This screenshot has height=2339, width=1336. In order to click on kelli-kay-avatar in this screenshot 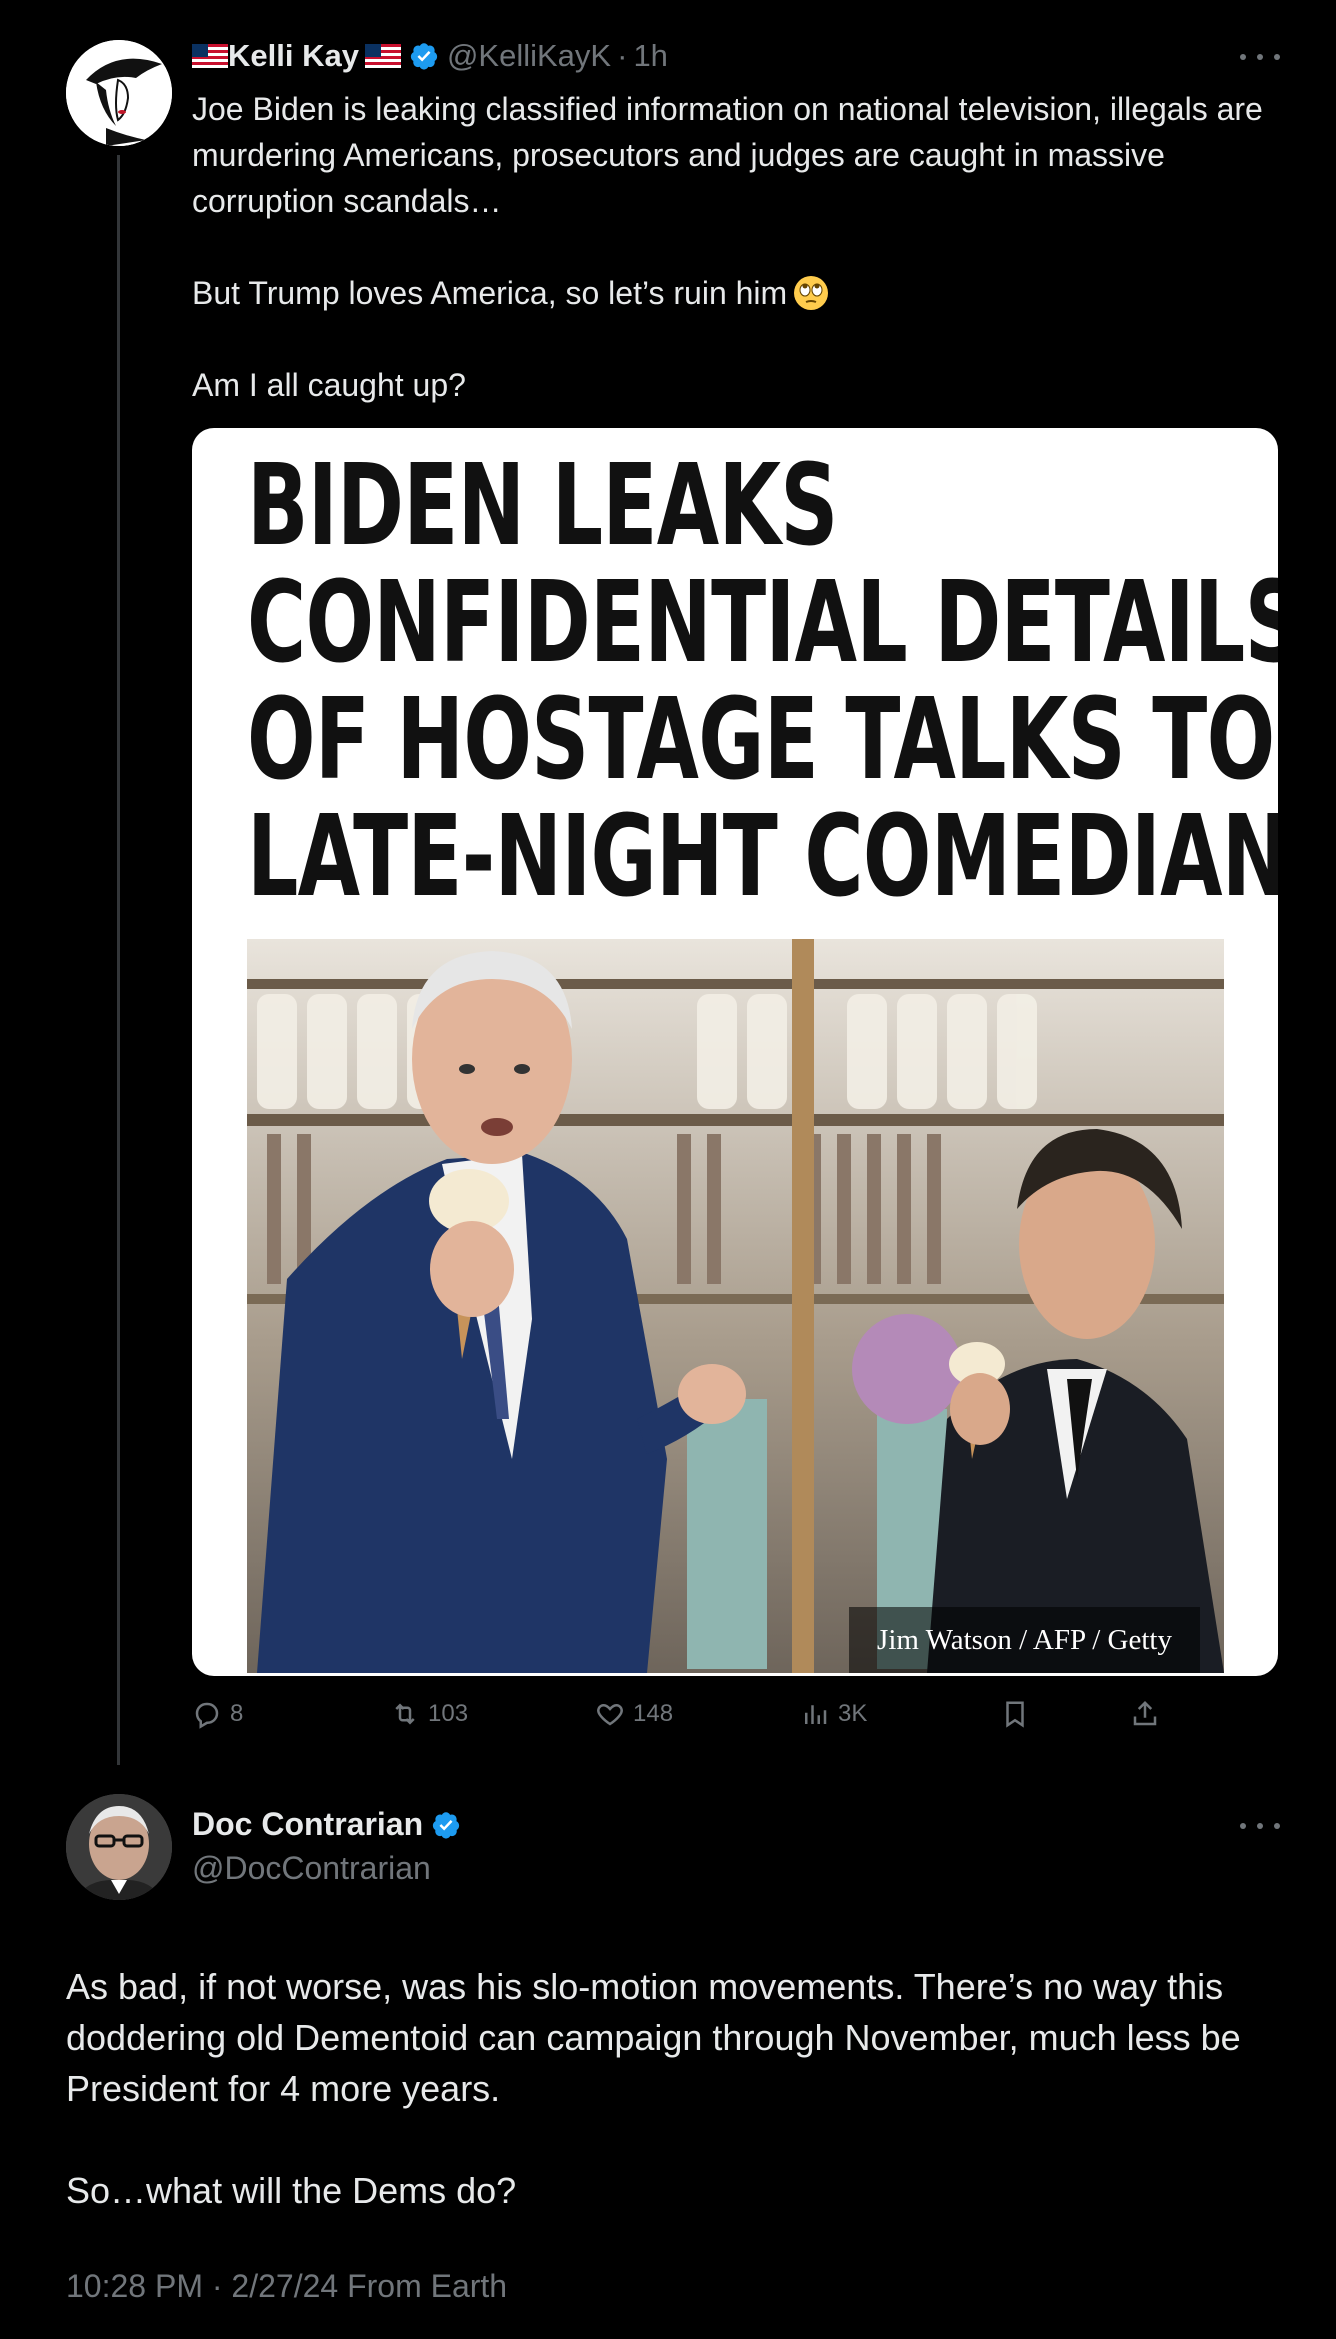, I will do `click(119, 93)`.